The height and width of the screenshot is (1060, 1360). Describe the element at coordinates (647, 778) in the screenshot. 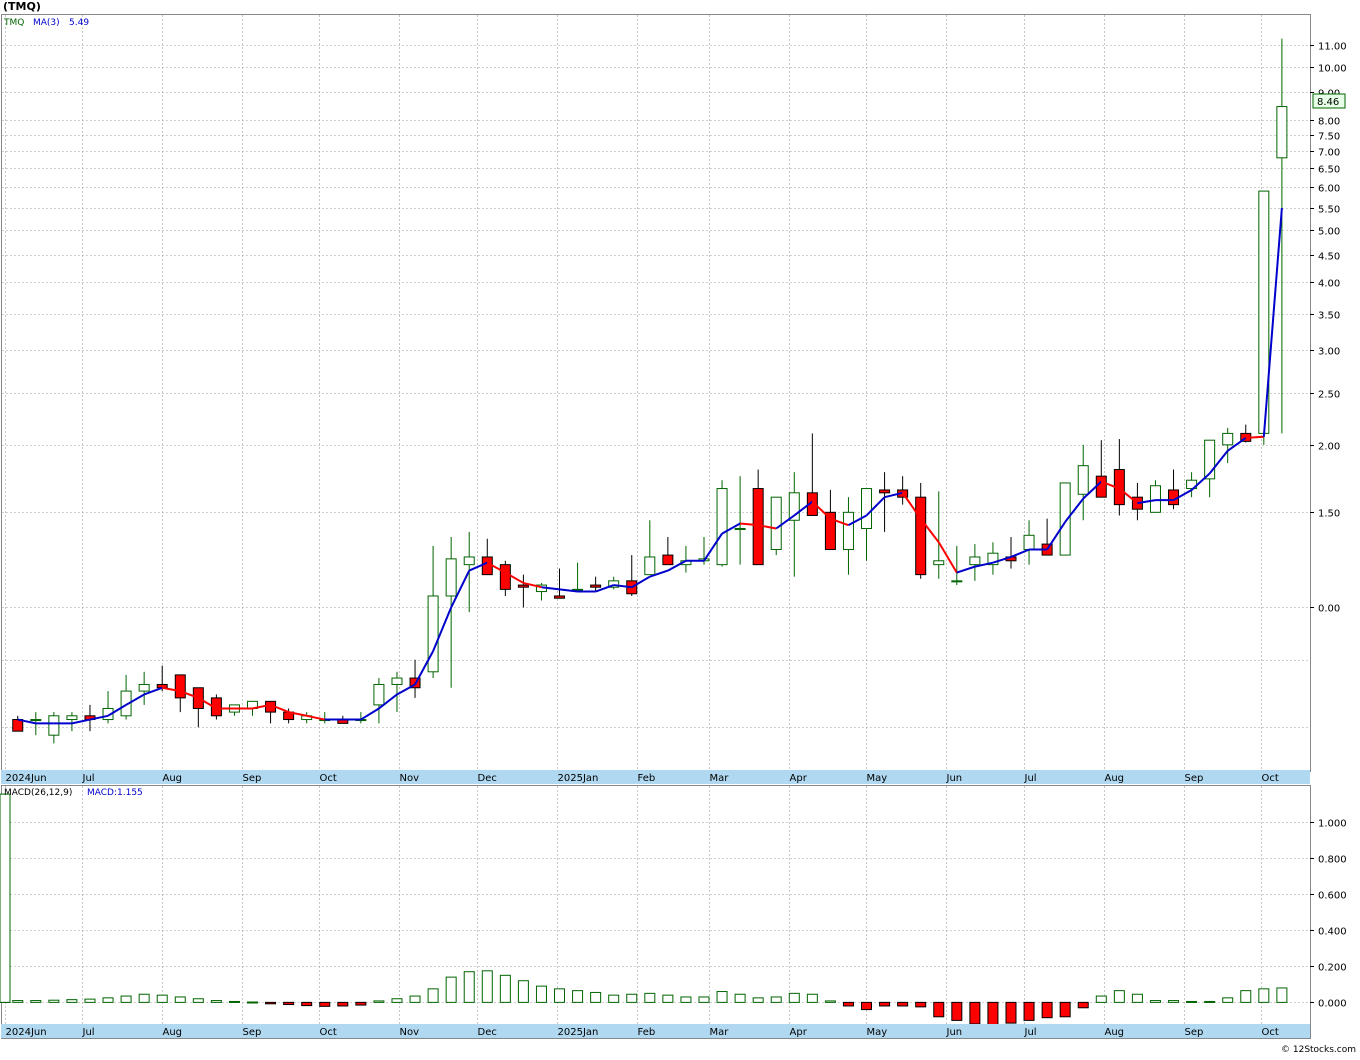

I see `price-x-tick-label: Feb` at that location.